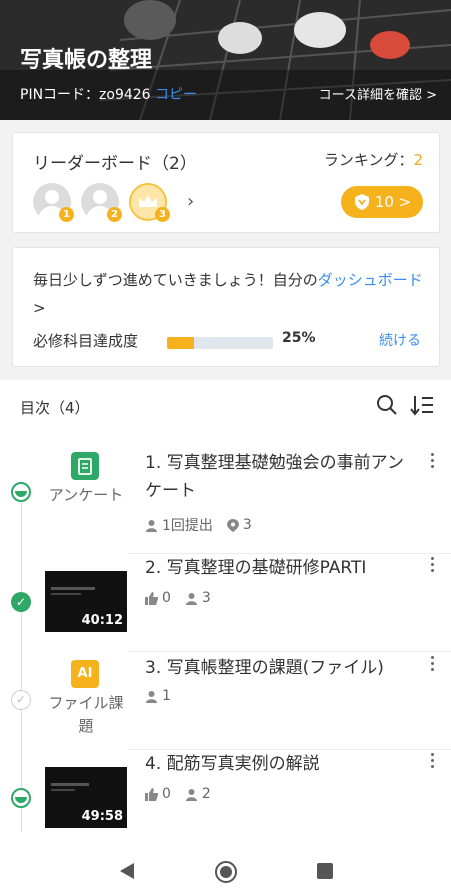  Describe the element at coordinates (86, 495) in the screenshot. I see `item-type-label: アンケート` at that location.